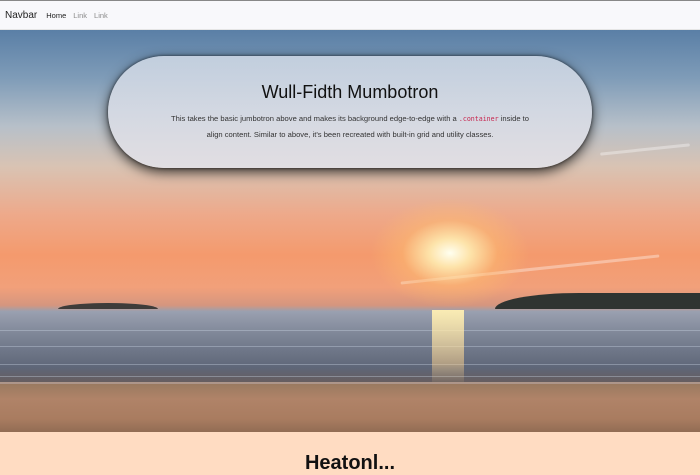 The image size is (700, 475). I want to click on nav-link-1: Link, so click(80, 15).